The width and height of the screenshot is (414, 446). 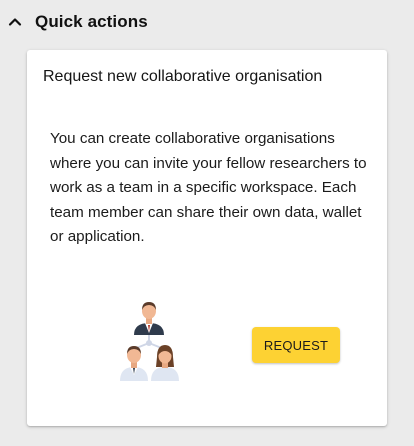 What do you see at coordinates (149, 341) in the screenshot?
I see `team-hierarchy-icon` at bounding box center [149, 341].